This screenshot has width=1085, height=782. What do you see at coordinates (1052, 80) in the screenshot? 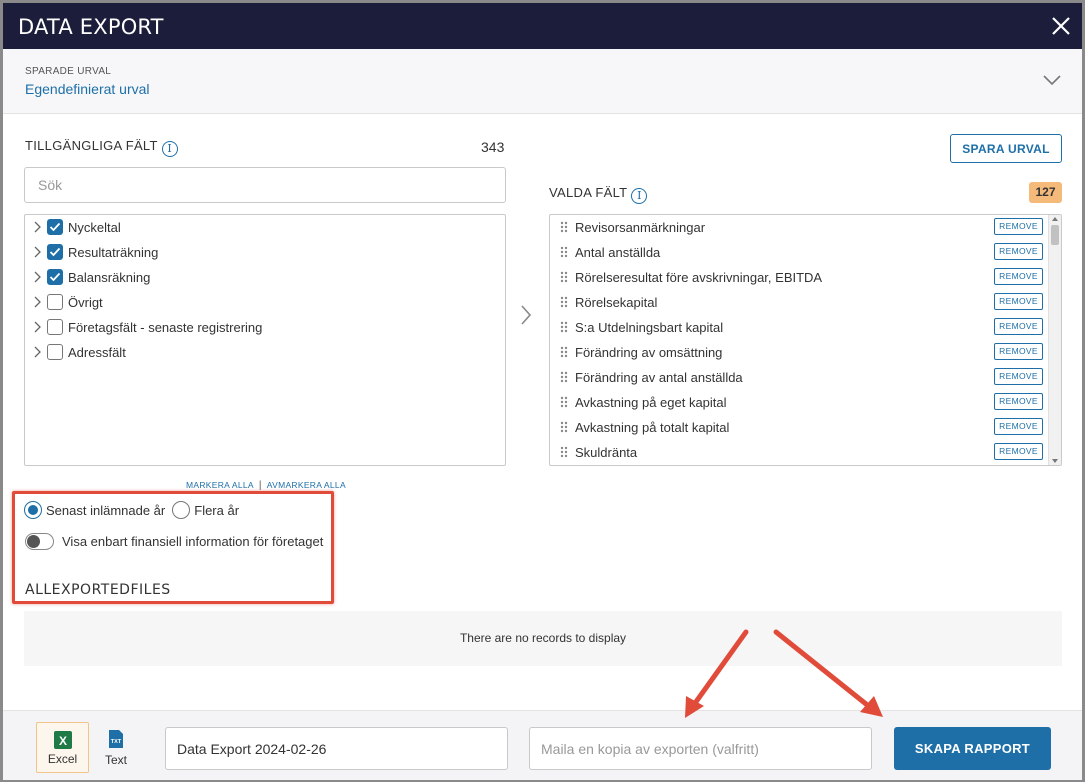
I see `chevron-down-icon` at bounding box center [1052, 80].